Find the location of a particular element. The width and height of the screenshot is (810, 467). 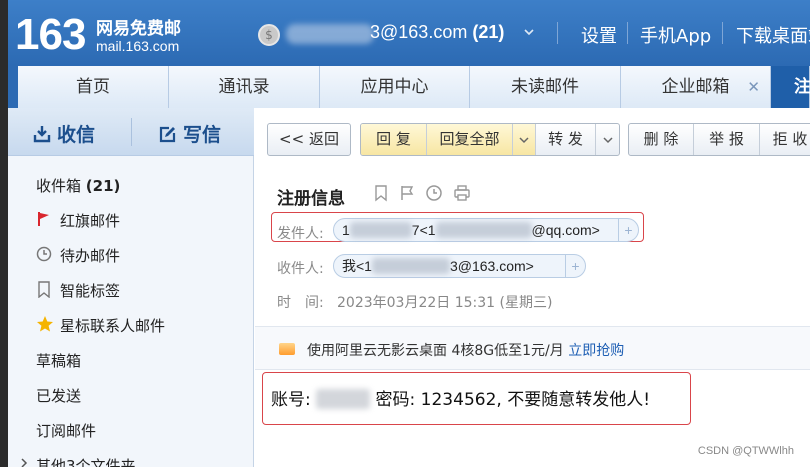

account-email: 3@163.com is located at coordinates (419, 32).